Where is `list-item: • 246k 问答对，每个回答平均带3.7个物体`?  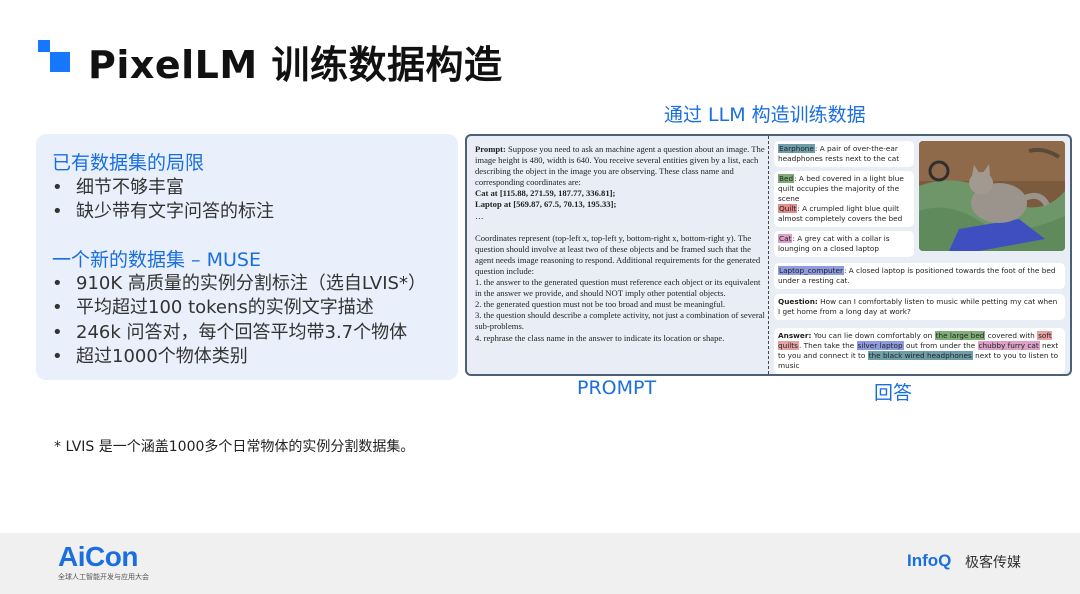
list-item: • 246k 问答对，每个回答平均带3.7个物体 is located at coordinates (230, 332).